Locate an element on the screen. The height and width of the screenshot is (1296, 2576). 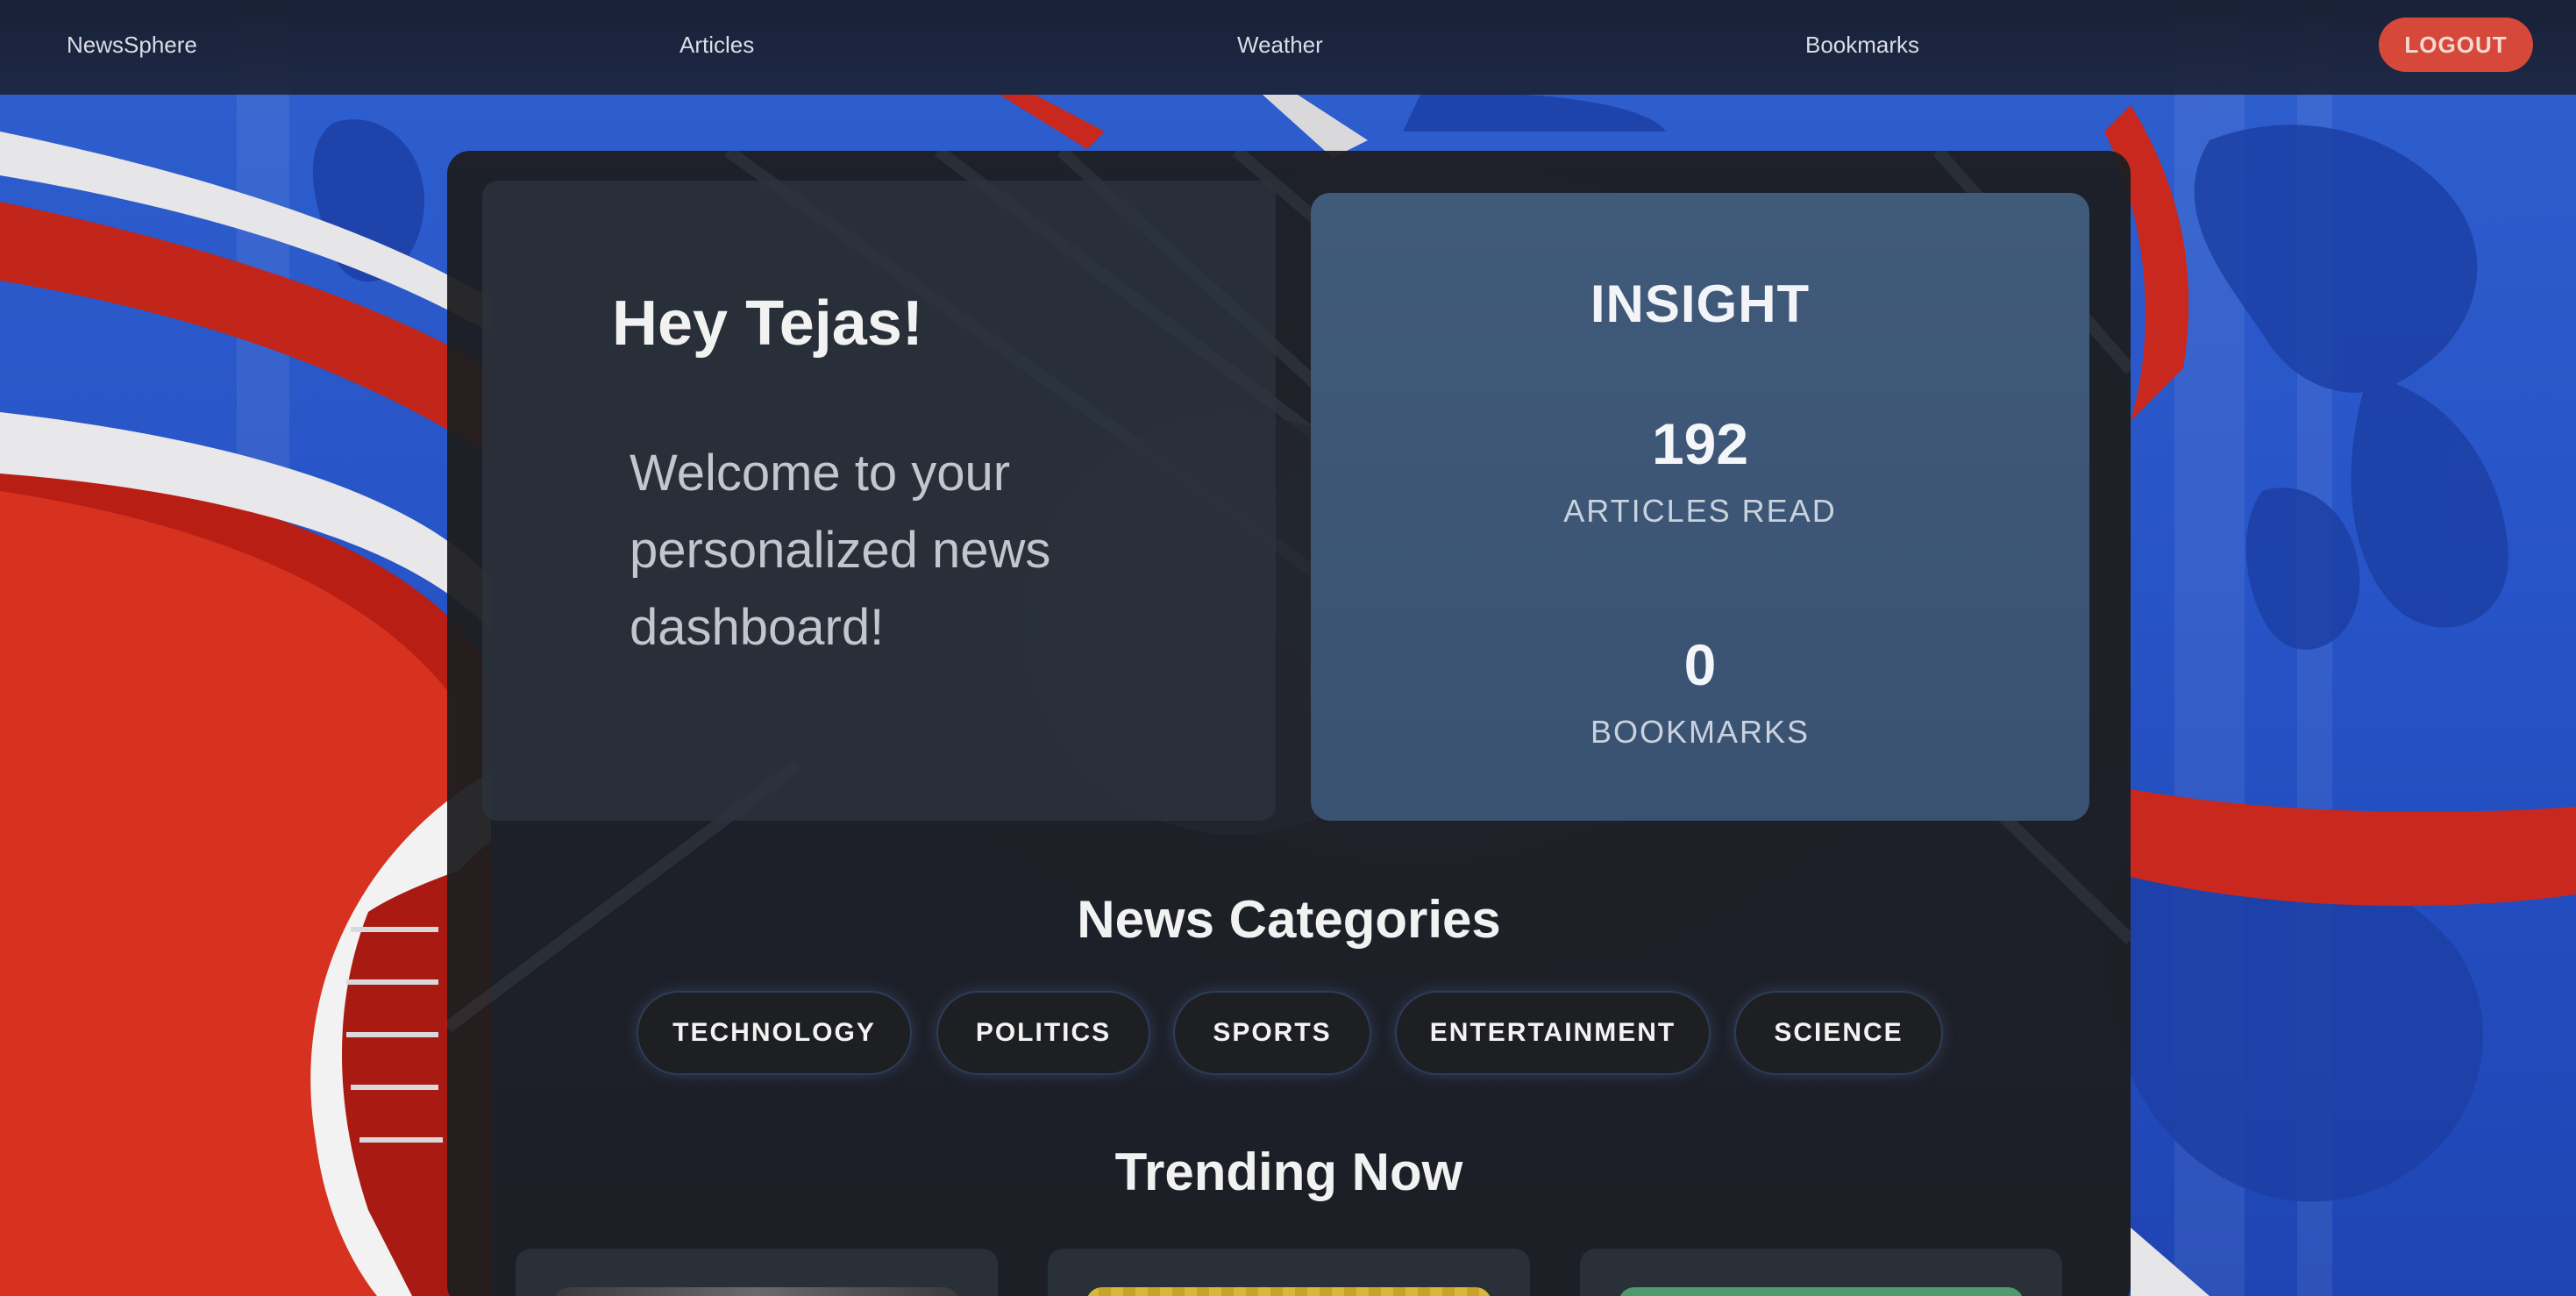
nav-bookmarks-link: Bookmarks is located at coordinates (1862, 45).